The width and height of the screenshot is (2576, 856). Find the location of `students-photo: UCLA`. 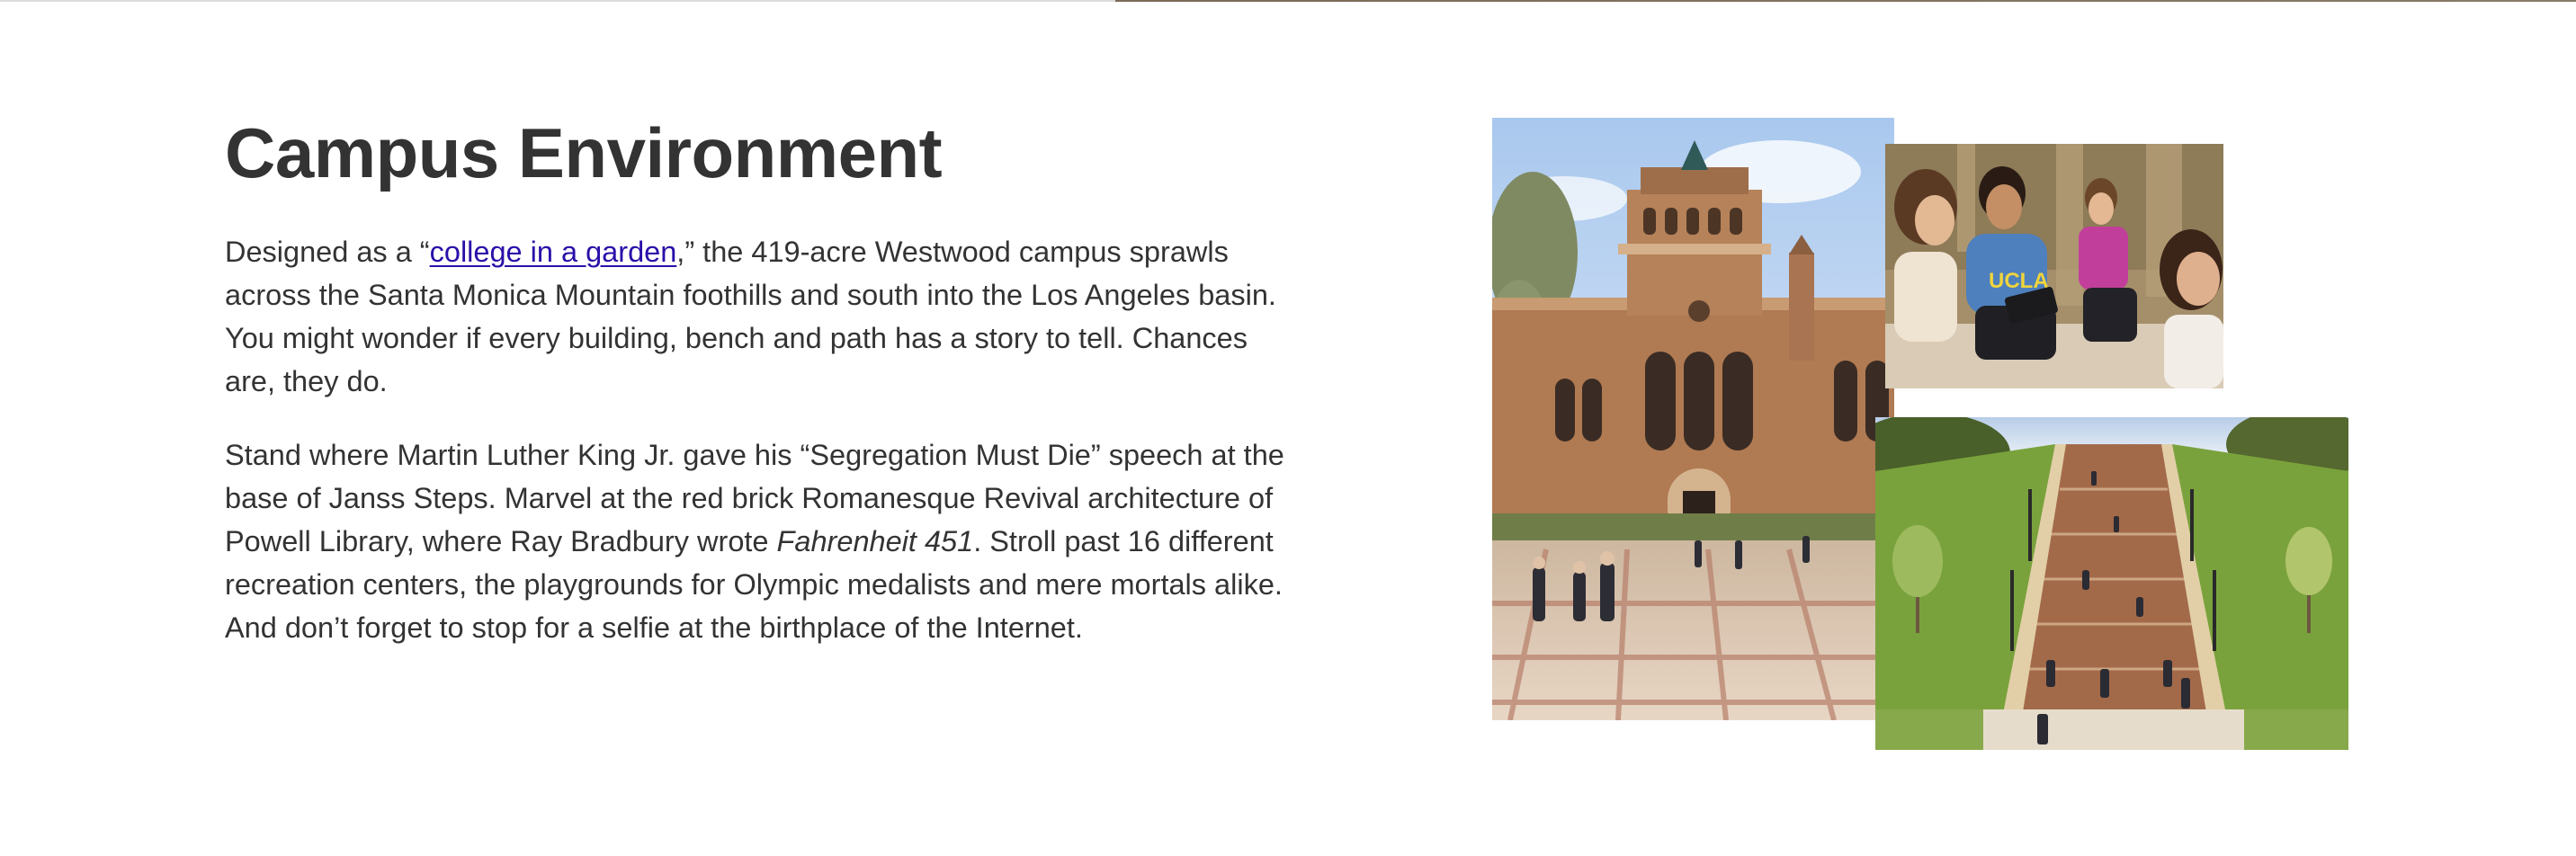

students-photo: UCLA is located at coordinates (2054, 266).